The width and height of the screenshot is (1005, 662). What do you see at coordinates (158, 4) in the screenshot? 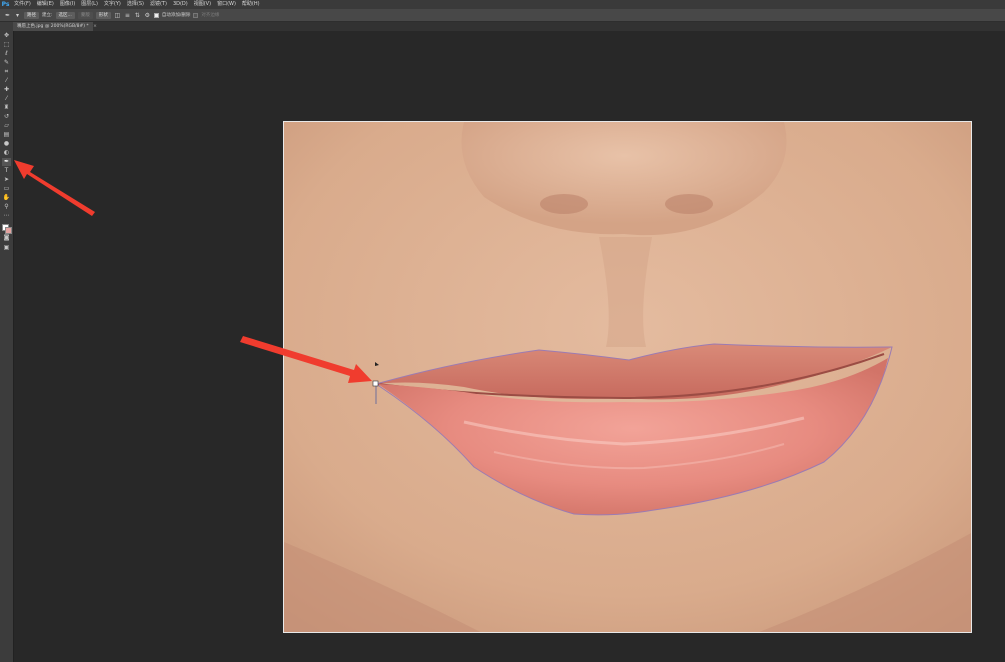
I see `menu-filter: 滤镜(T)` at bounding box center [158, 4].